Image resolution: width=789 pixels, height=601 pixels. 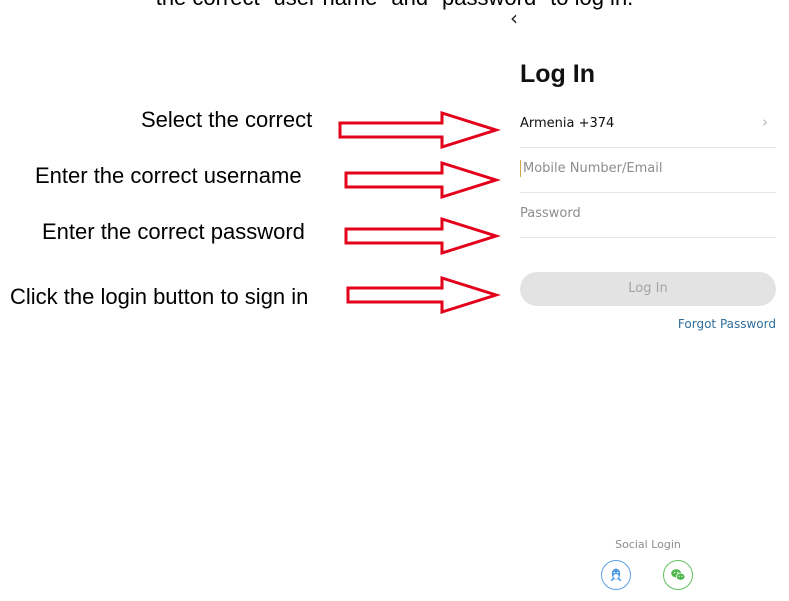 I want to click on chevron-right-icon: ›, so click(x=765, y=122).